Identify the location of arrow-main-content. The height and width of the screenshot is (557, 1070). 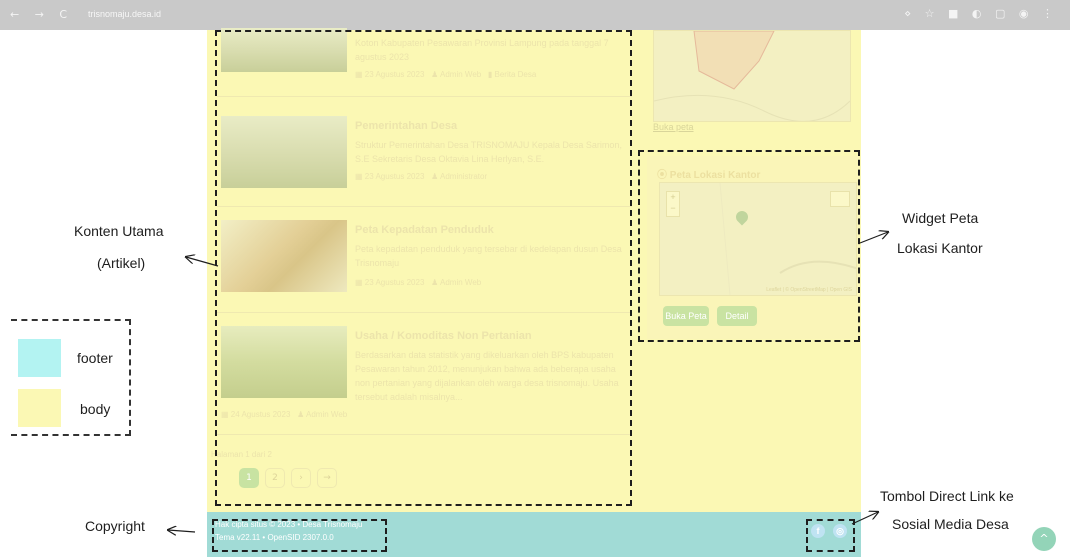
(202, 262).